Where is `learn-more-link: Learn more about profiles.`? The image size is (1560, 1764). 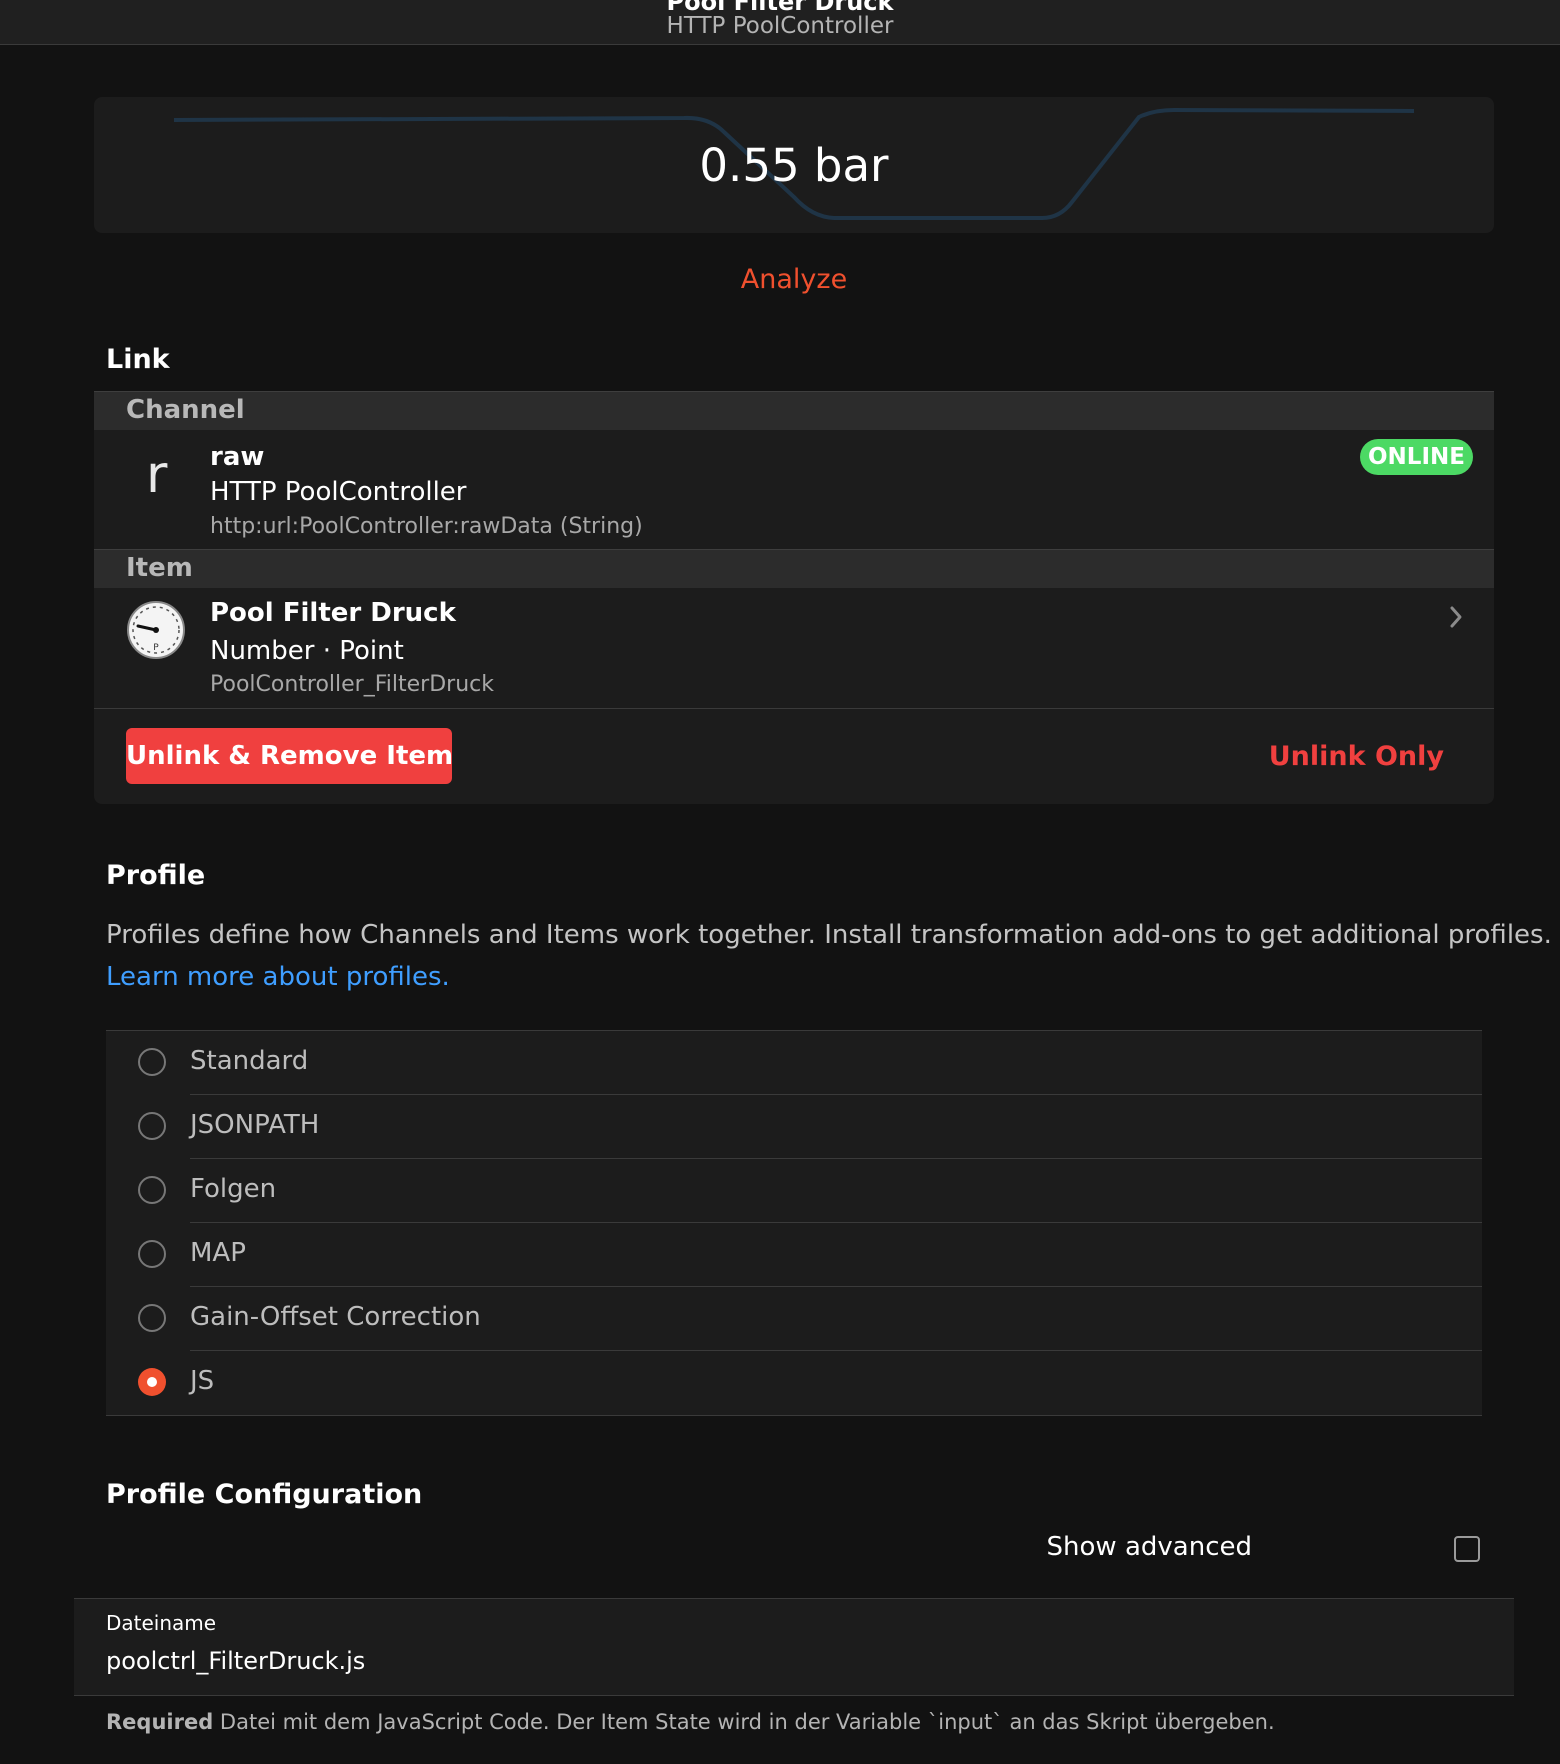 learn-more-link: Learn more about profiles. is located at coordinates (278, 977).